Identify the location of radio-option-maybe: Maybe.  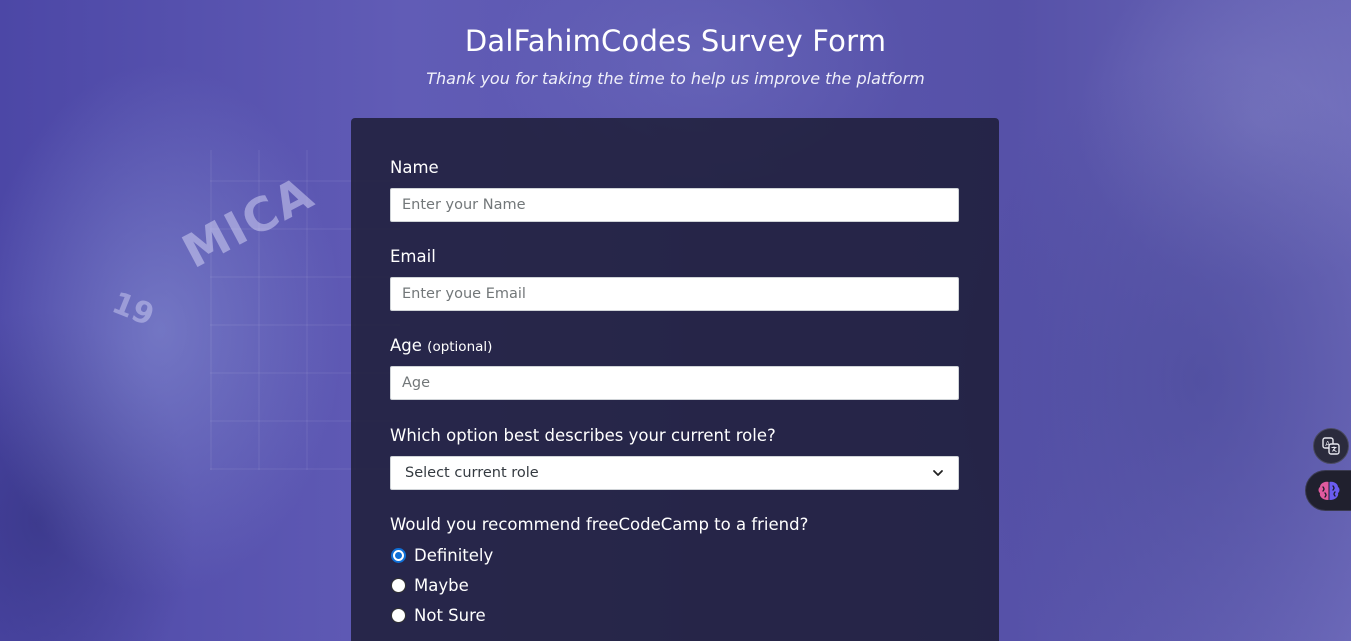
(429, 585).